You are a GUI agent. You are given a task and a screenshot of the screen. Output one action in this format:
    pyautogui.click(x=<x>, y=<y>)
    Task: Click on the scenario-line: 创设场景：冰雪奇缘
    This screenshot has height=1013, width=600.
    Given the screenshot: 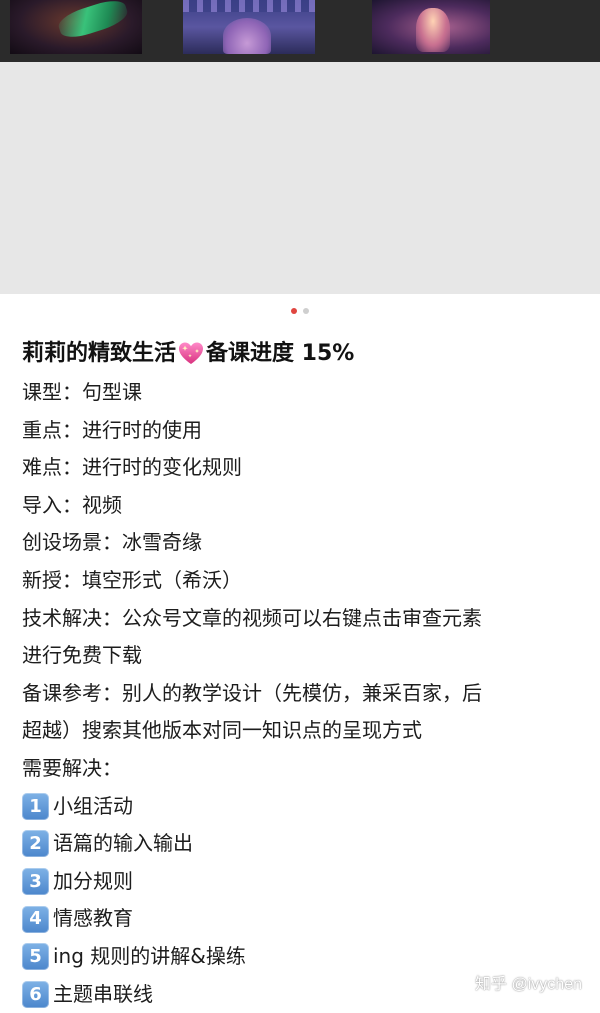 What is the action you would take?
    pyautogui.click(x=302, y=543)
    